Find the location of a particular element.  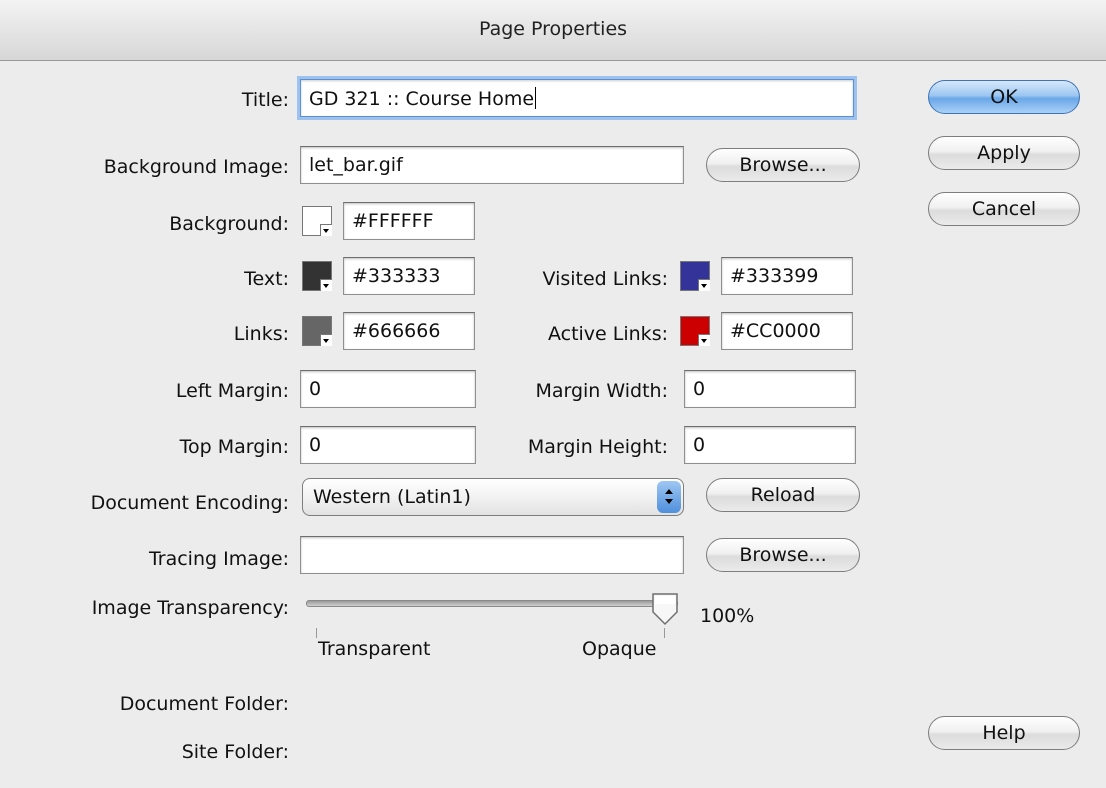

margin-width-label: Margin Width: is located at coordinates (601, 391).